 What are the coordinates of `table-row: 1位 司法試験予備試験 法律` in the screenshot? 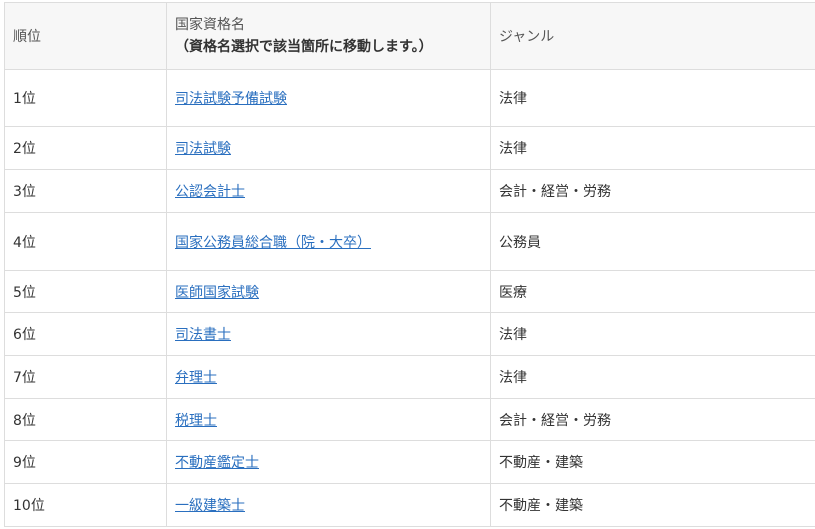 It's located at (409, 98).